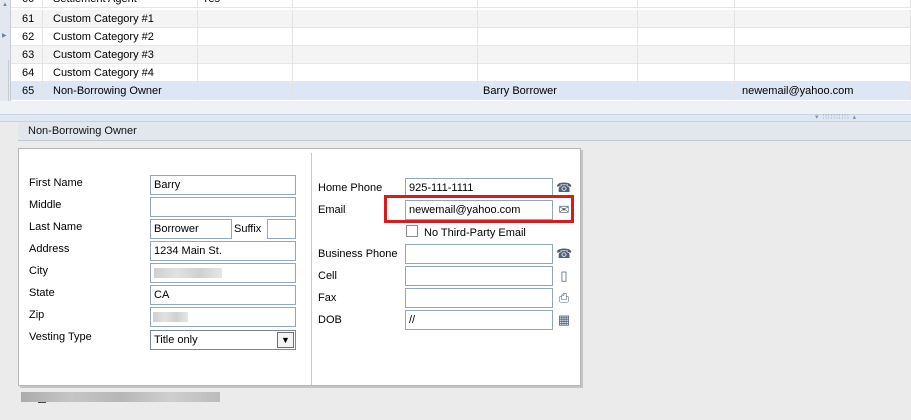 The width and height of the screenshot is (911, 420). What do you see at coordinates (120, 37) in the screenshot?
I see `row-name: Custom Category #2` at bounding box center [120, 37].